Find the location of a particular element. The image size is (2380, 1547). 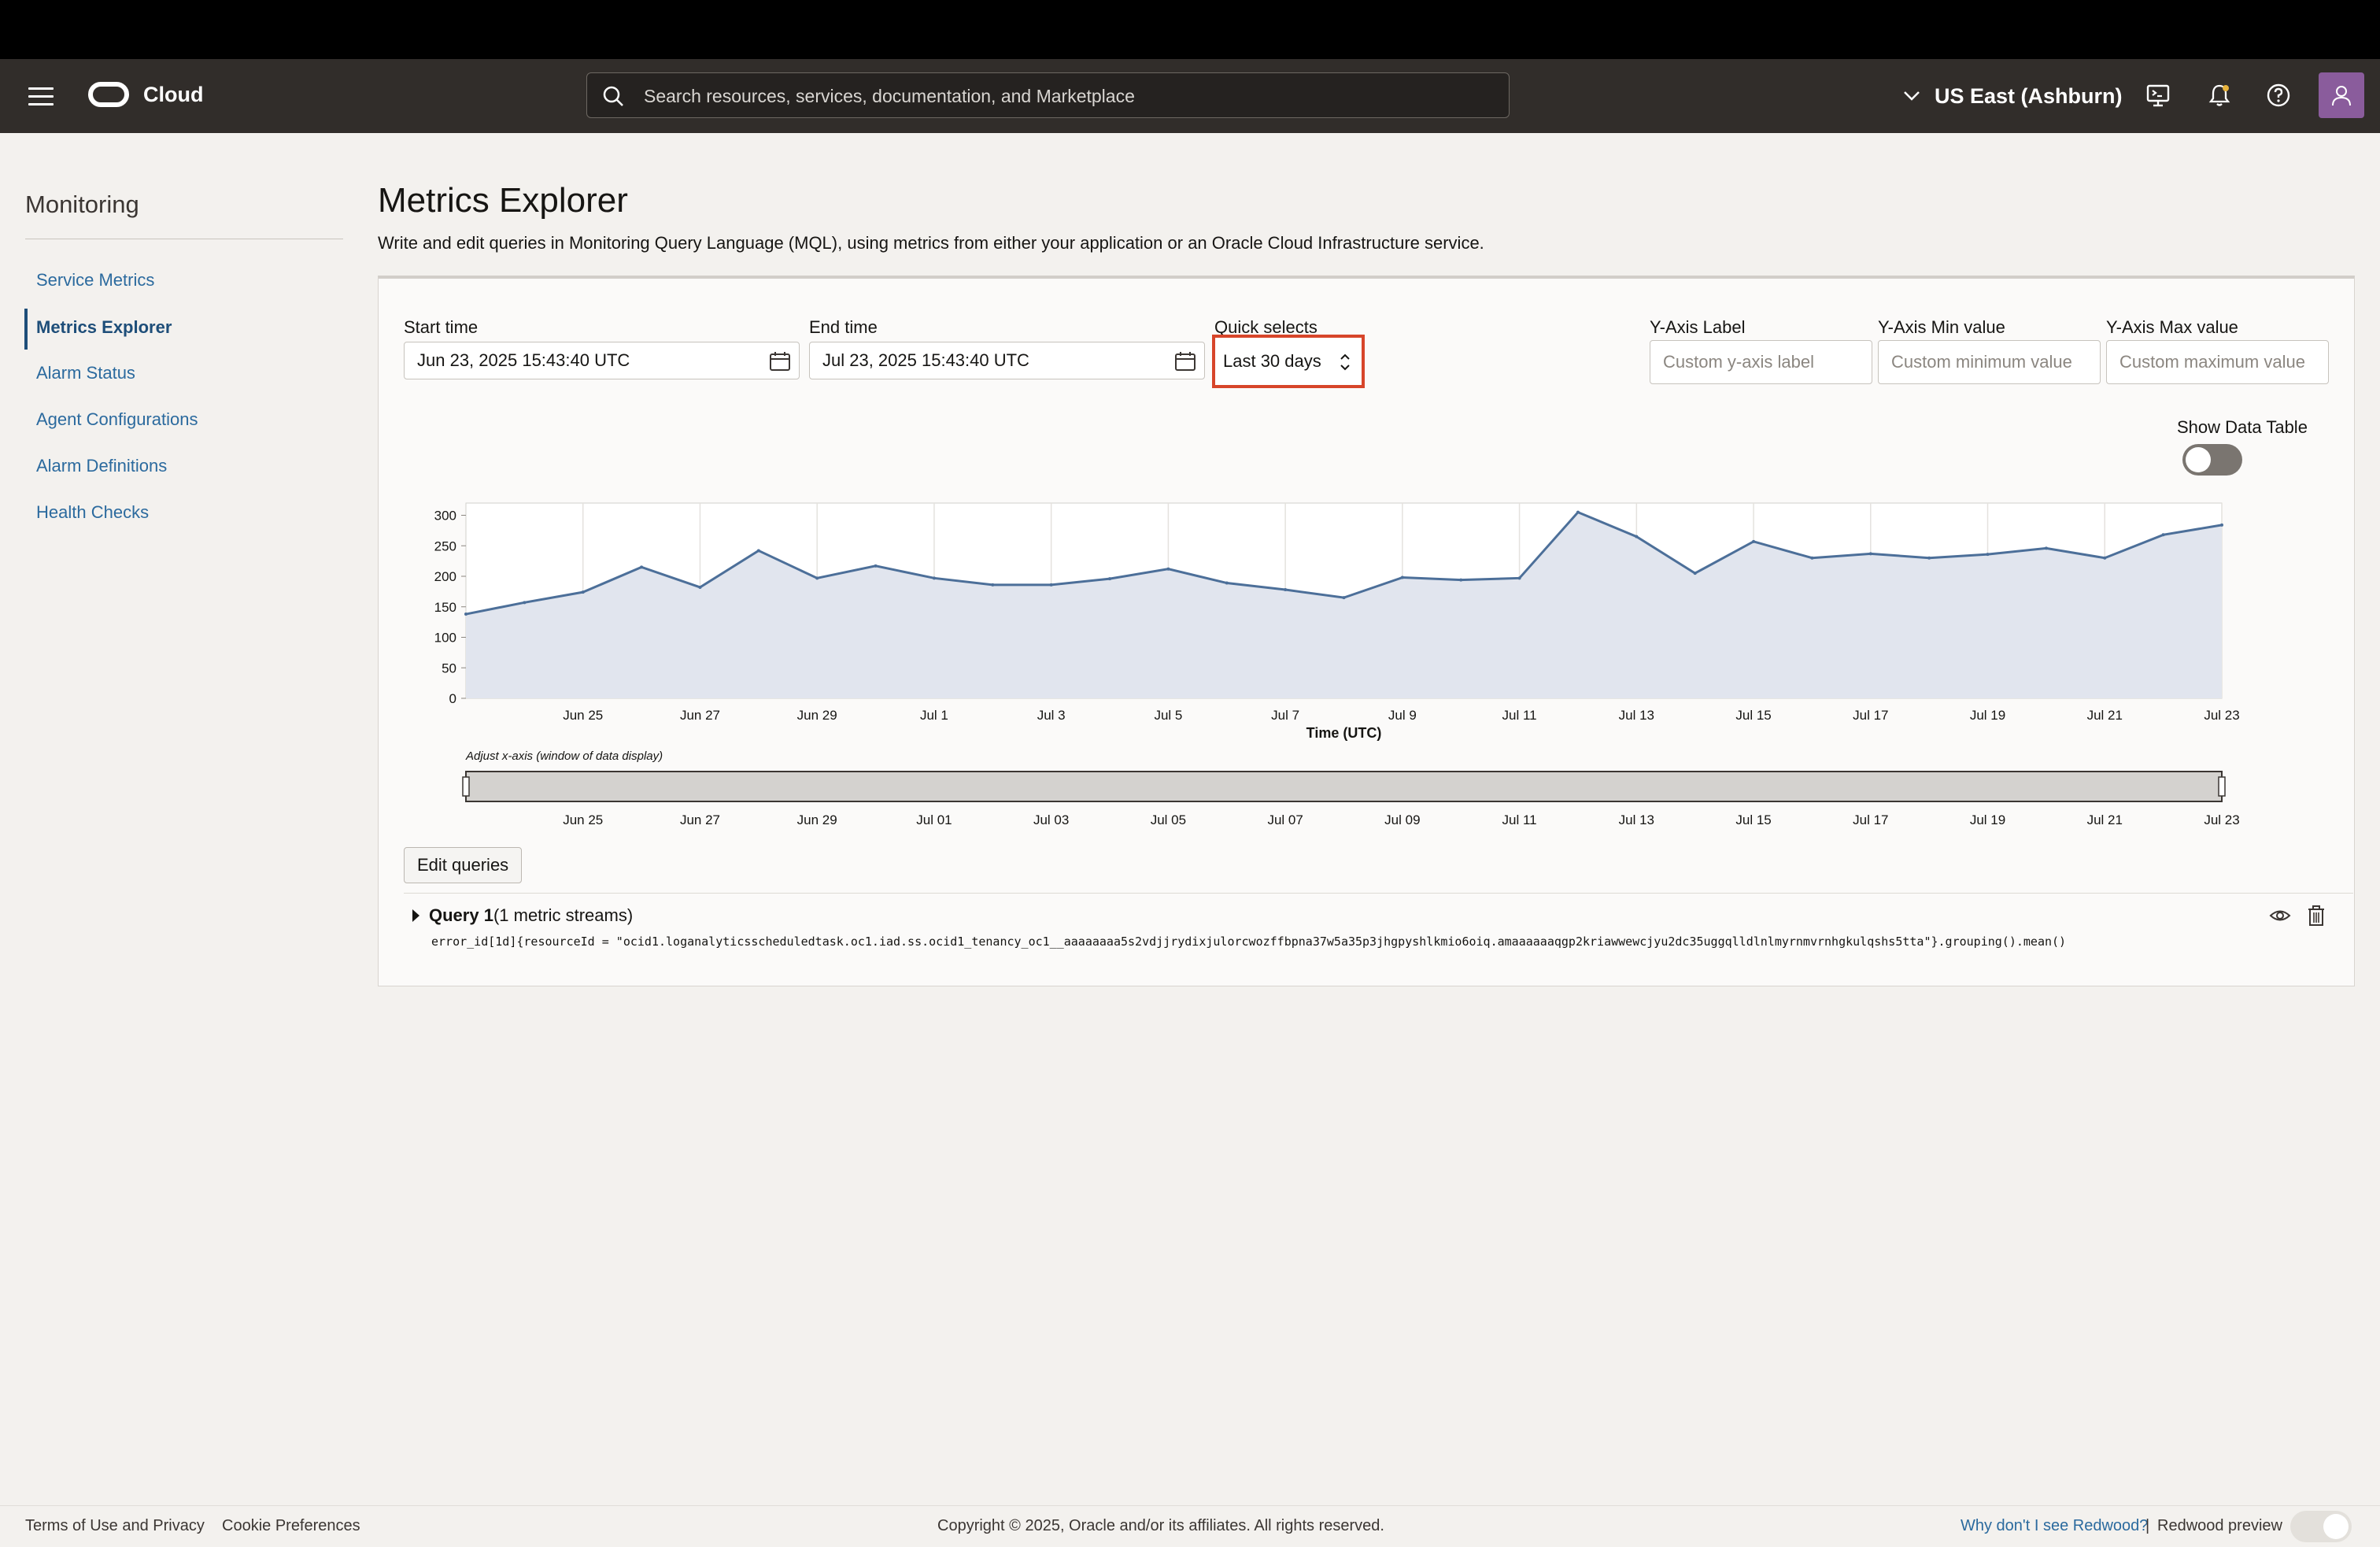

trash-icon is located at coordinates (2316, 915).